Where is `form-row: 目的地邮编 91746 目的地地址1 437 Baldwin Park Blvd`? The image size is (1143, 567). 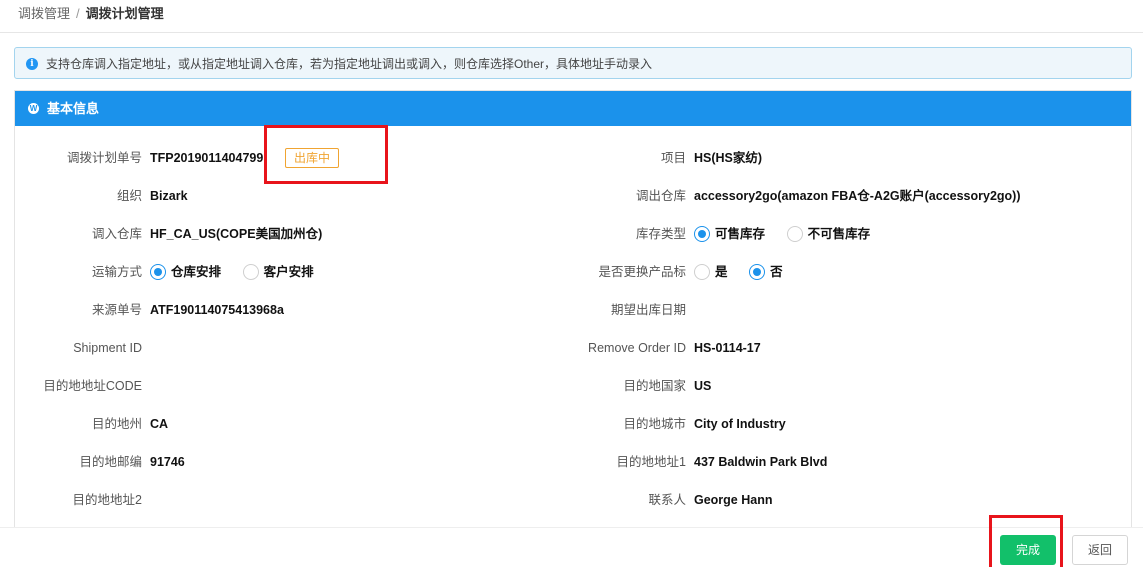
form-row: 目的地邮编 91746 目的地地址1 437 Baldwin Park Blvd is located at coordinates (573, 462).